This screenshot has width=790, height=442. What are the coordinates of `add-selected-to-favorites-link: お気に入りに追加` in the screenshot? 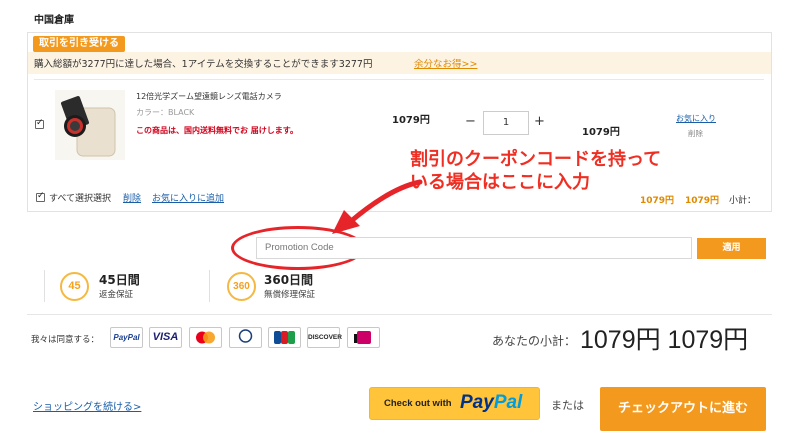 It's located at (188, 197).